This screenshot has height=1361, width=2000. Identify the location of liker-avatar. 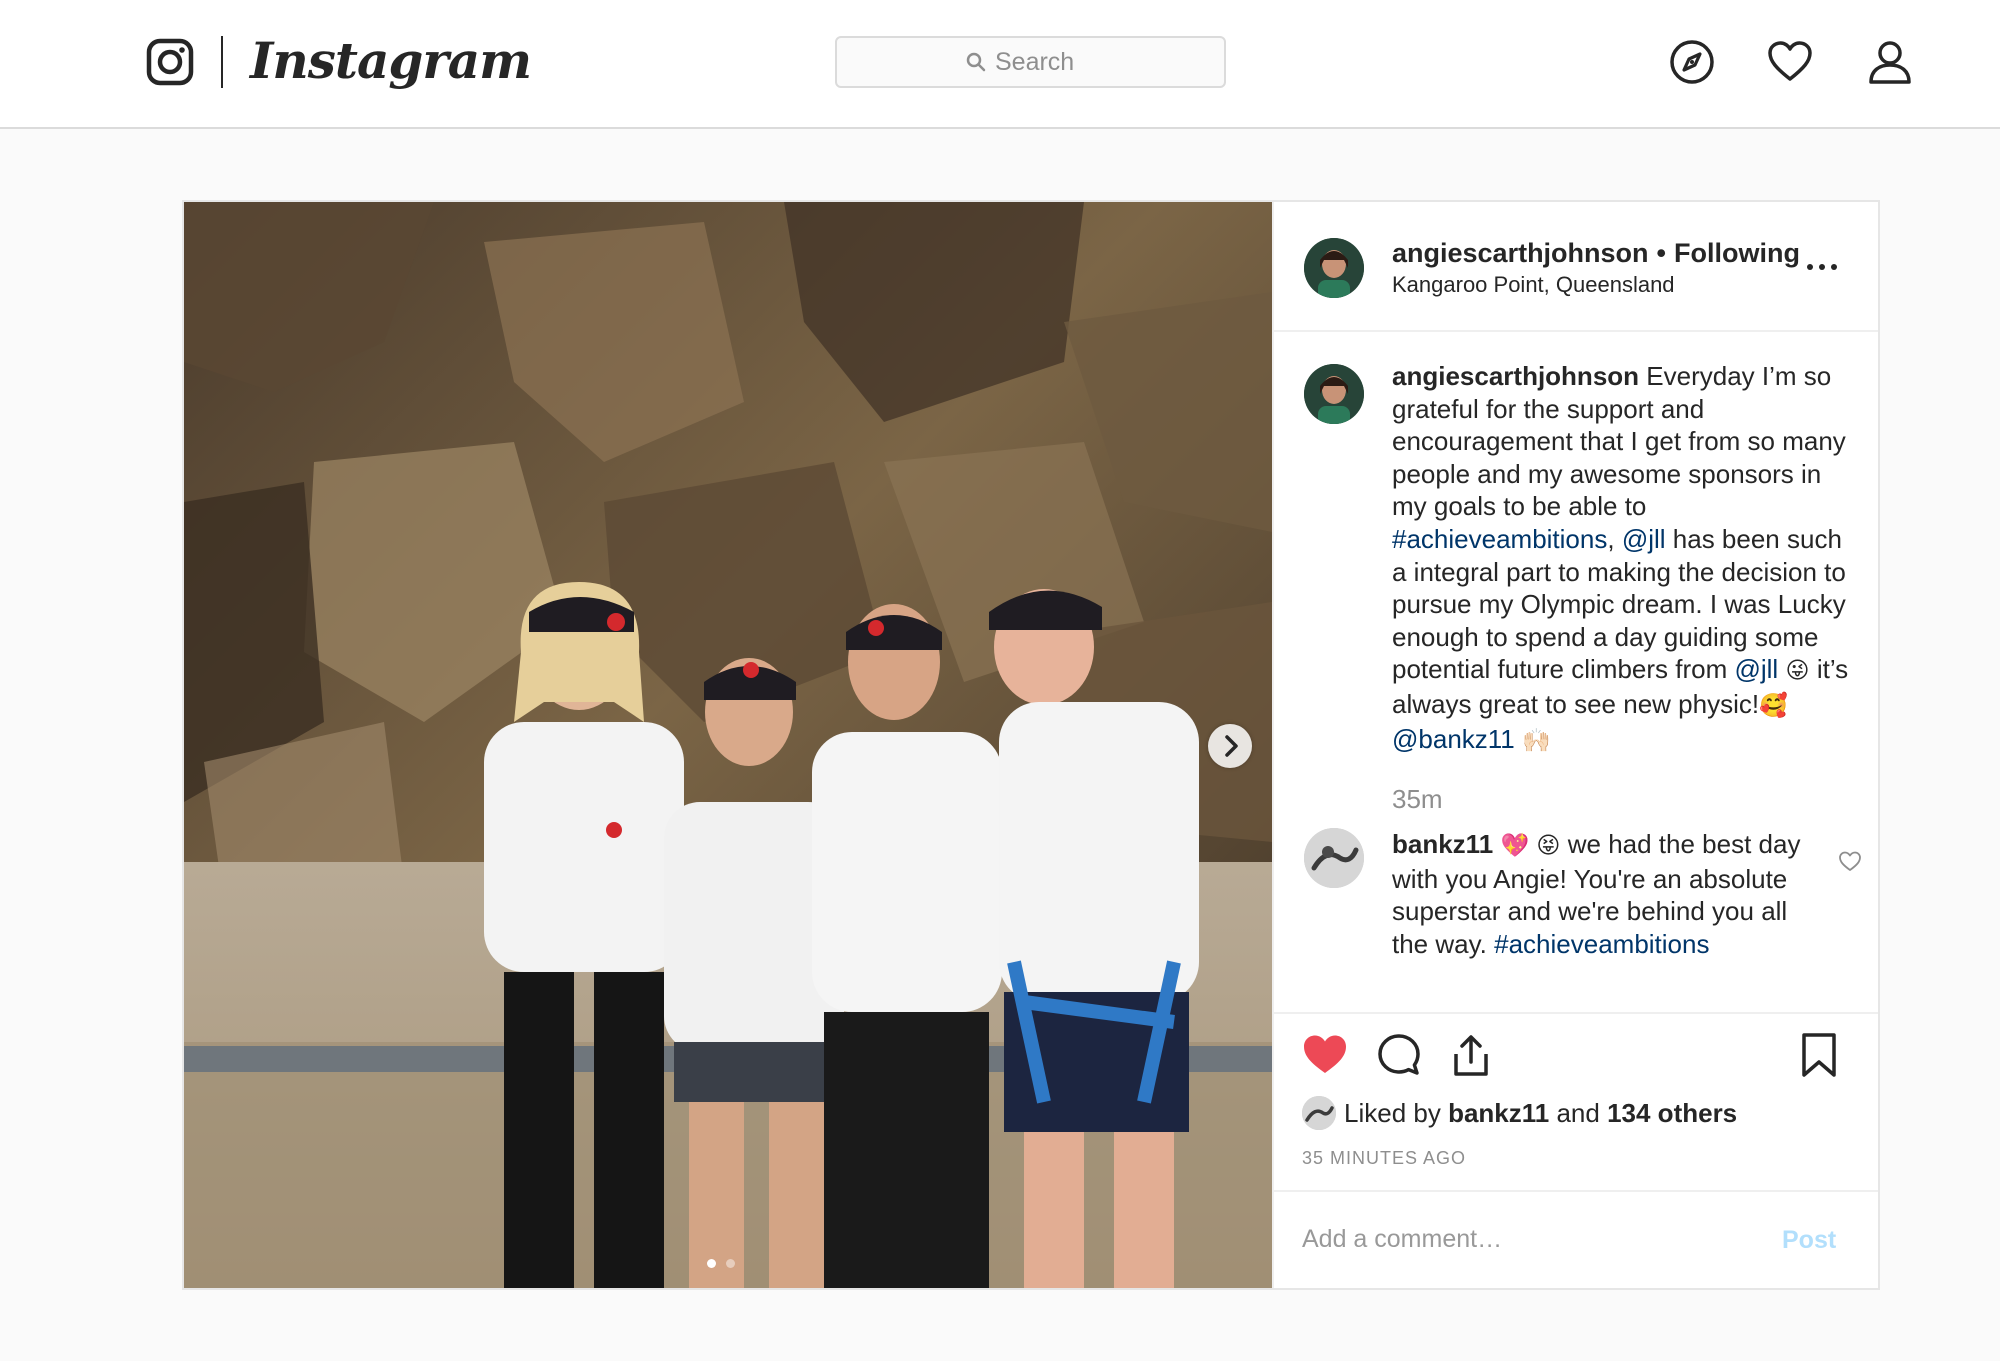
(1319, 1113).